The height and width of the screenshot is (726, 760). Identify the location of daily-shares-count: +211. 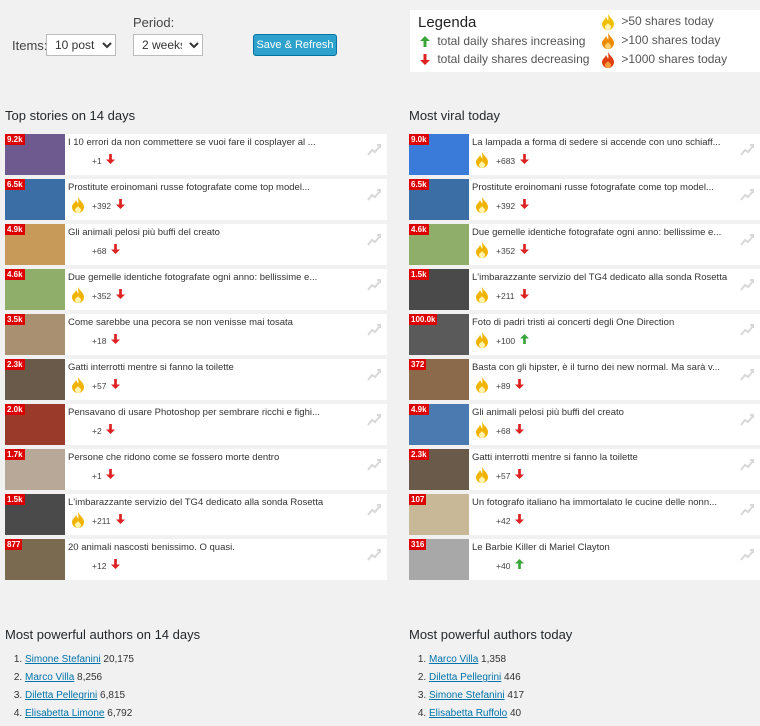
(505, 296).